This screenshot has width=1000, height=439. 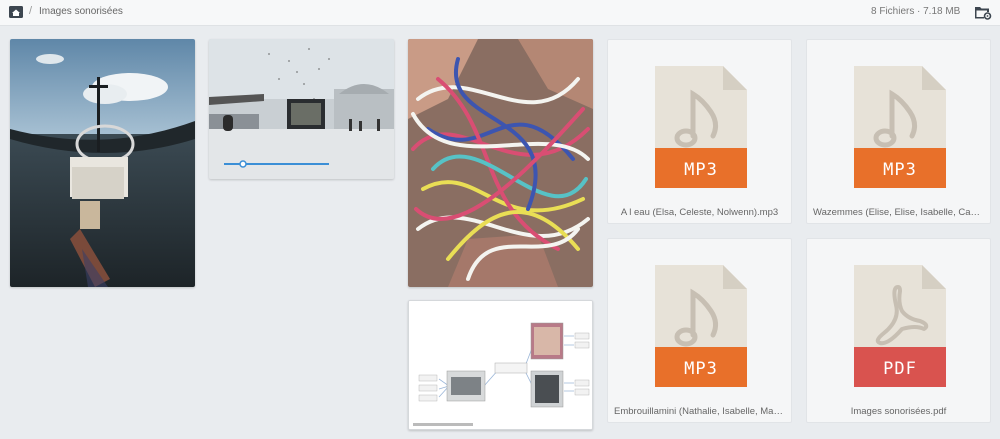 I want to click on pdf-badge-label: PDF, so click(x=900, y=369).